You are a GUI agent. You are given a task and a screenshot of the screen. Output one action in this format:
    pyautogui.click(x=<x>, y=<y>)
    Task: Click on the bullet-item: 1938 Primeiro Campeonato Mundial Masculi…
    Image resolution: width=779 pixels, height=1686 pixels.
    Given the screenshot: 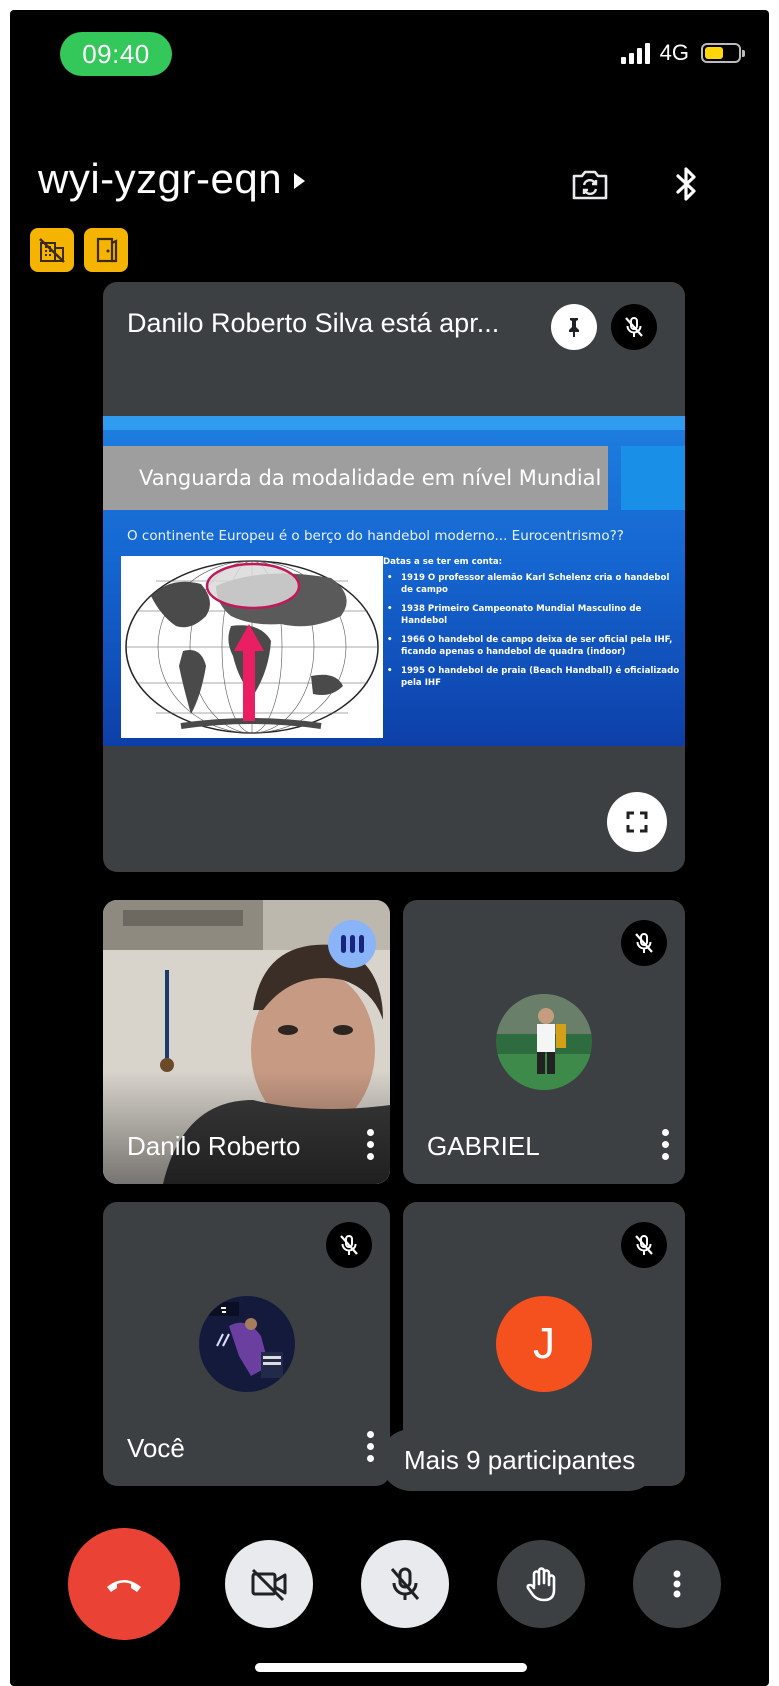 What is the action you would take?
    pyautogui.click(x=533, y=615)
    